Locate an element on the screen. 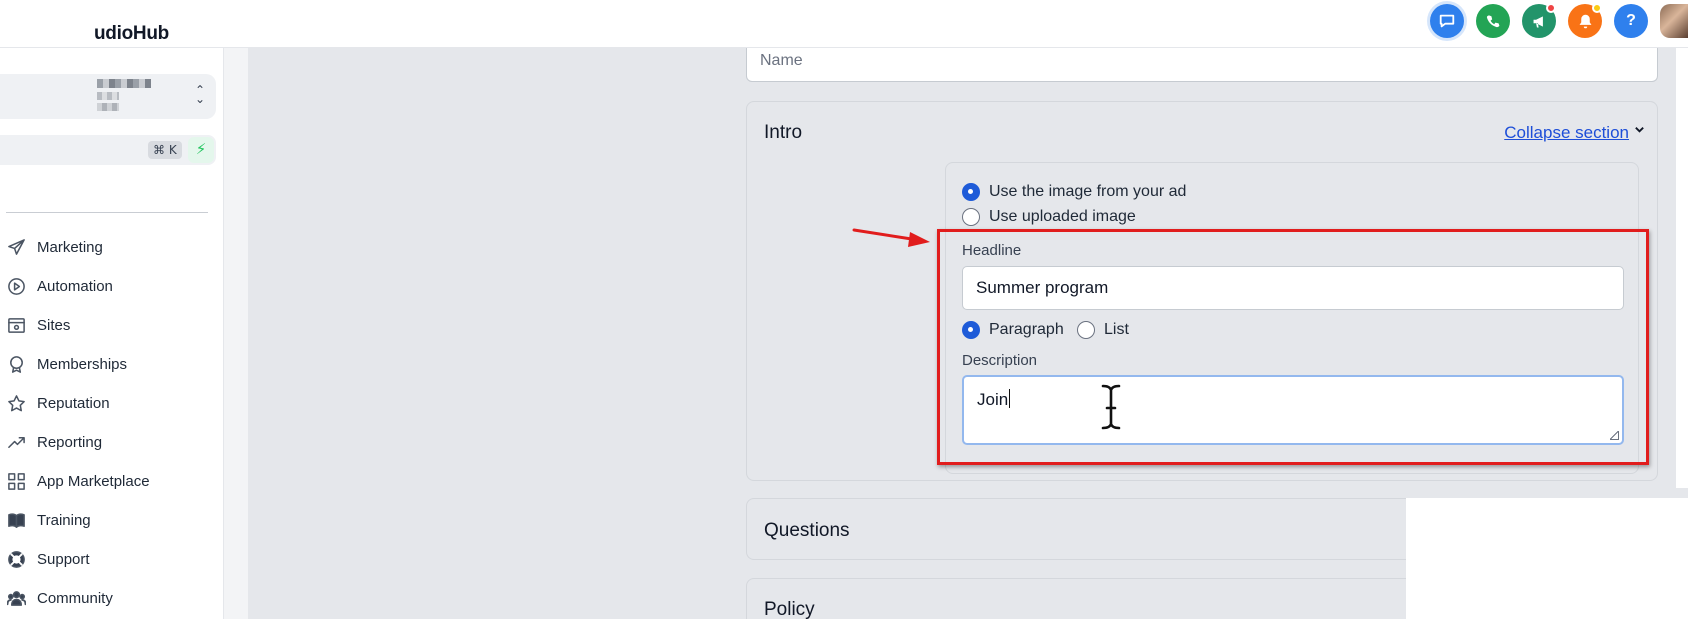 The width and height of the screenshot is (1688, 619). bell-icon is located at coordinates (1585, 20).